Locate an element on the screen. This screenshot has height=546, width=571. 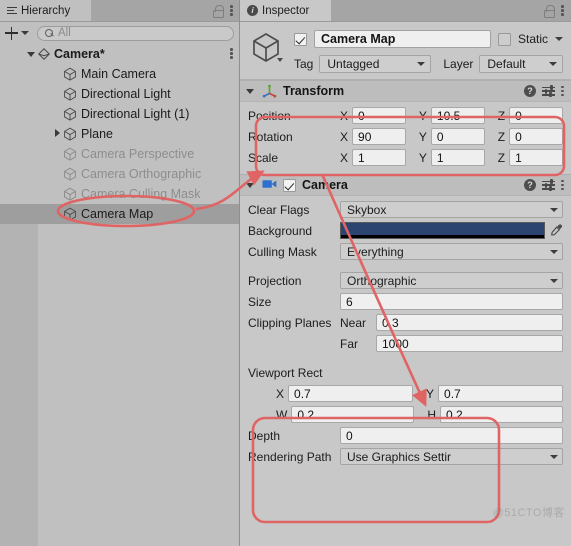
tag-label: Tag is located at coordinates (304, 64).